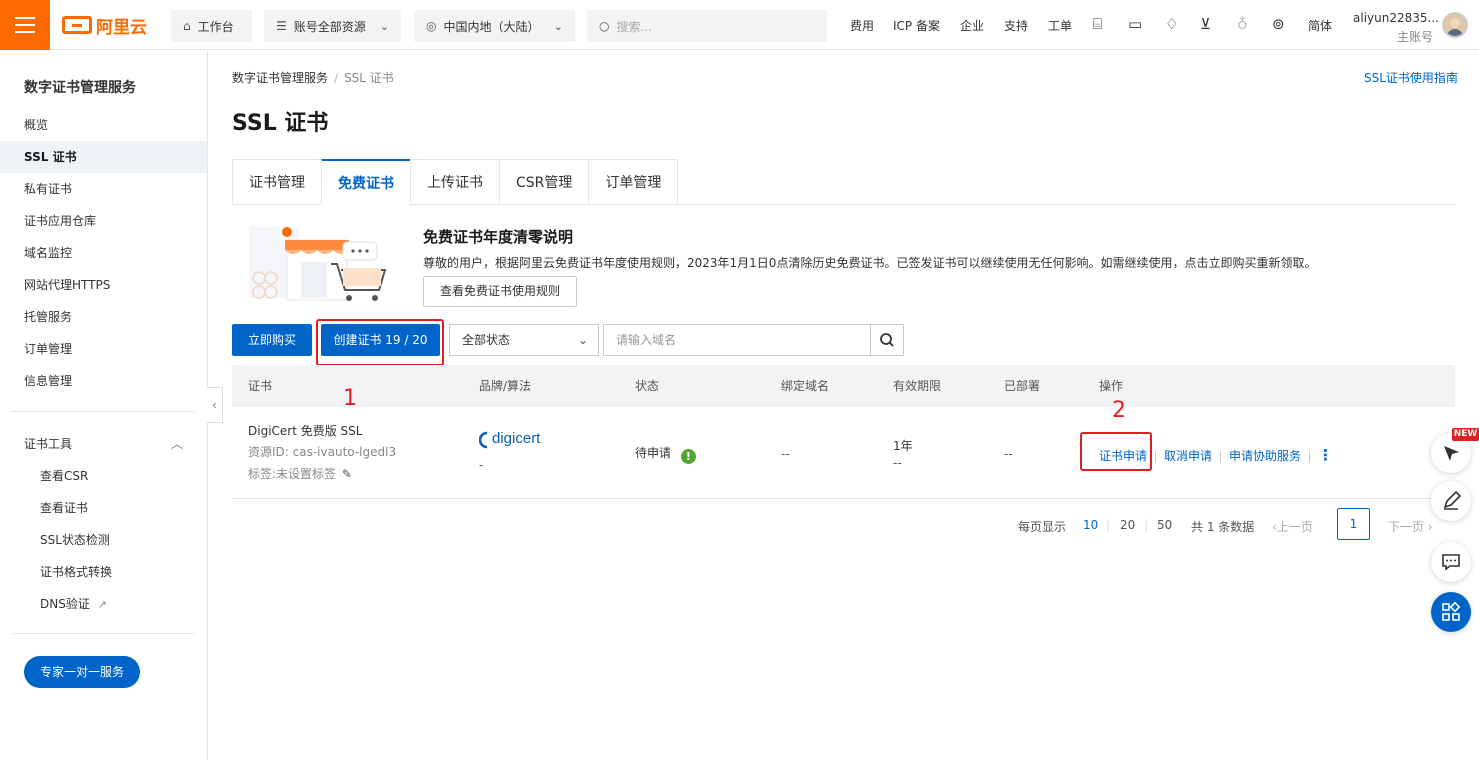 This screenshot has width=1479, height=760. What do you see at coordinates (843, 386) in the screenshot?
I see `table-header` at bounding box center [843, 386].